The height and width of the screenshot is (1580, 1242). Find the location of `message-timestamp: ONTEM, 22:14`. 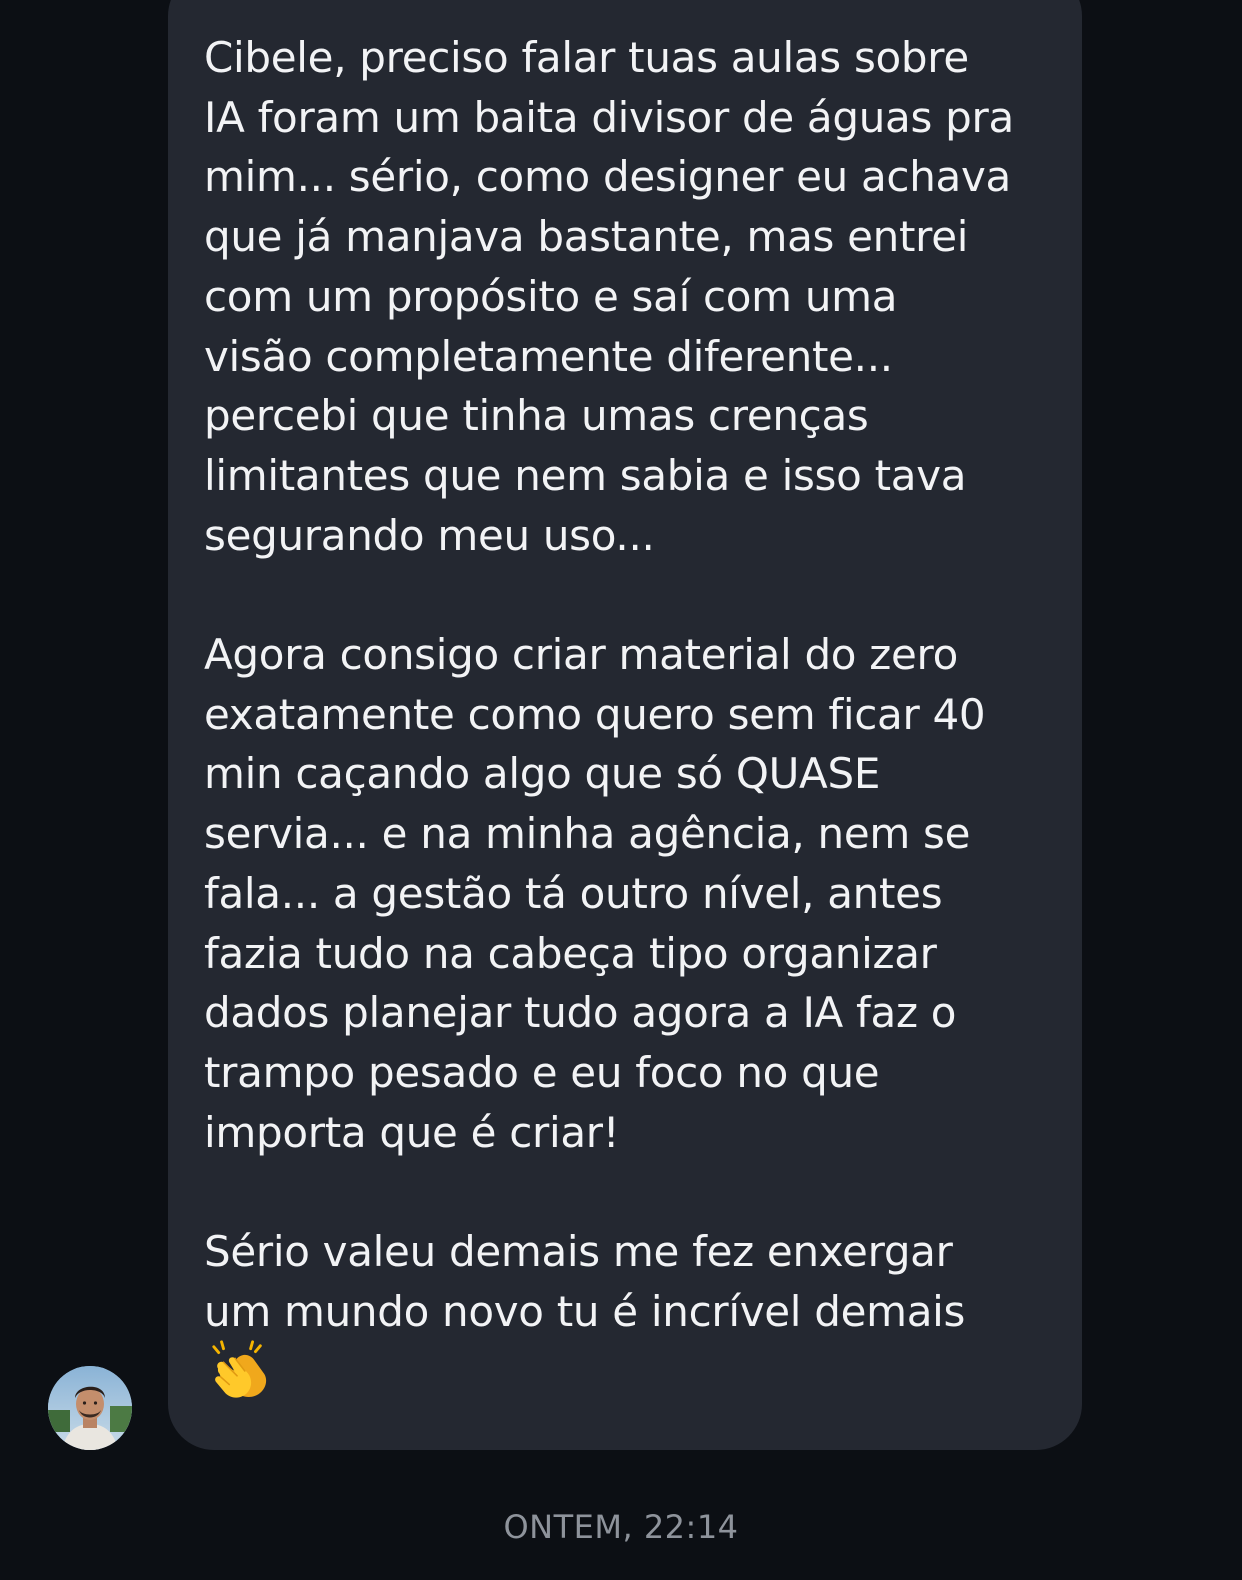

message-timestamp: ONTEM, 22:14 is located at coordinates (621, 1527).